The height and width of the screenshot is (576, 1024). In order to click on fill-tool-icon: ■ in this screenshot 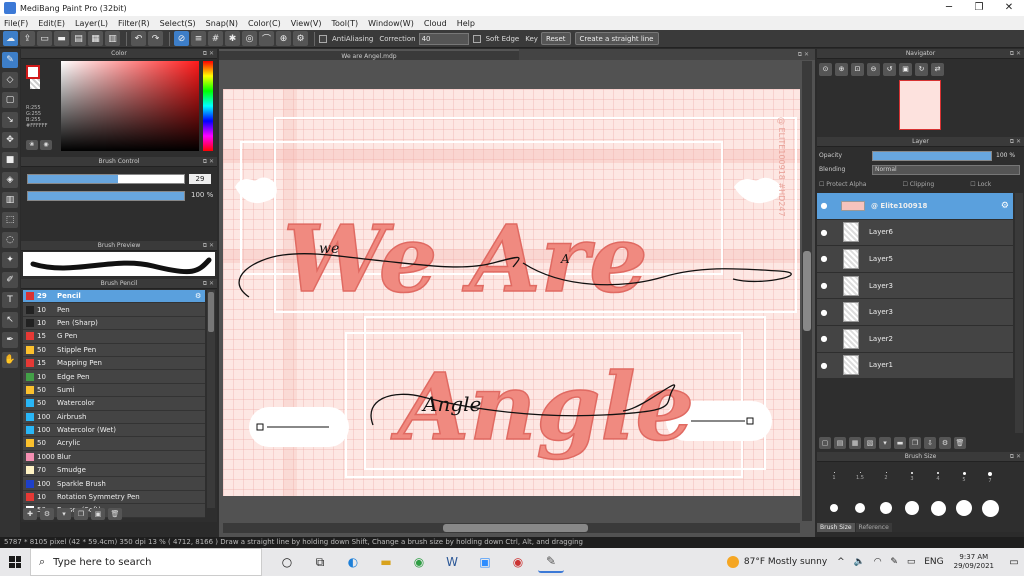, I will do `click(10, 160)`.